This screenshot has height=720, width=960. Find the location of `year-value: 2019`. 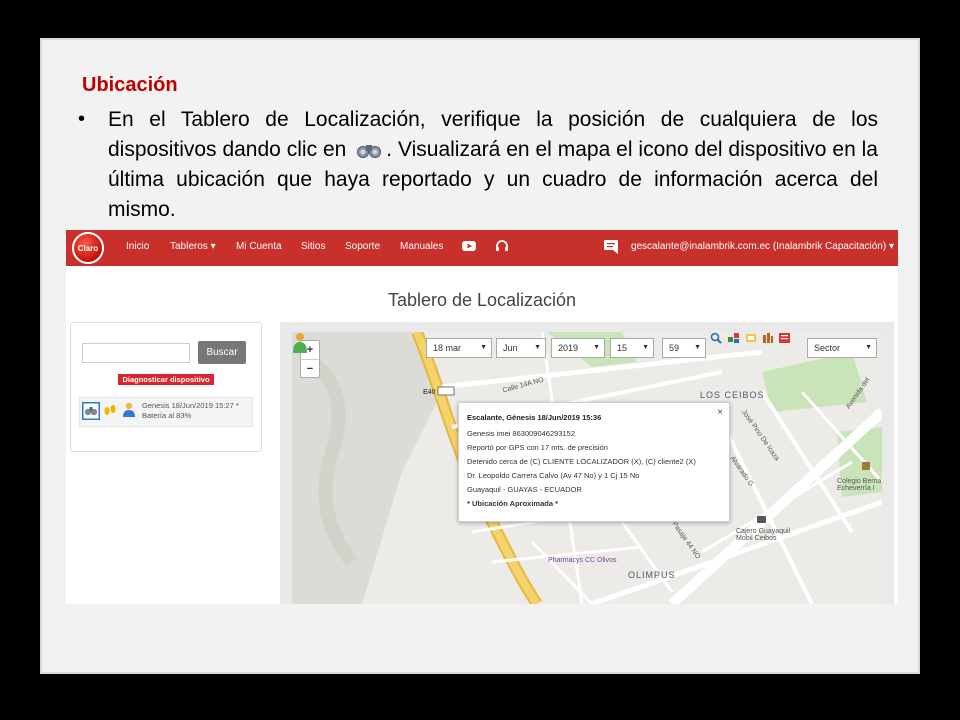

year-value: 2019 is located at coordinates (568, 348).